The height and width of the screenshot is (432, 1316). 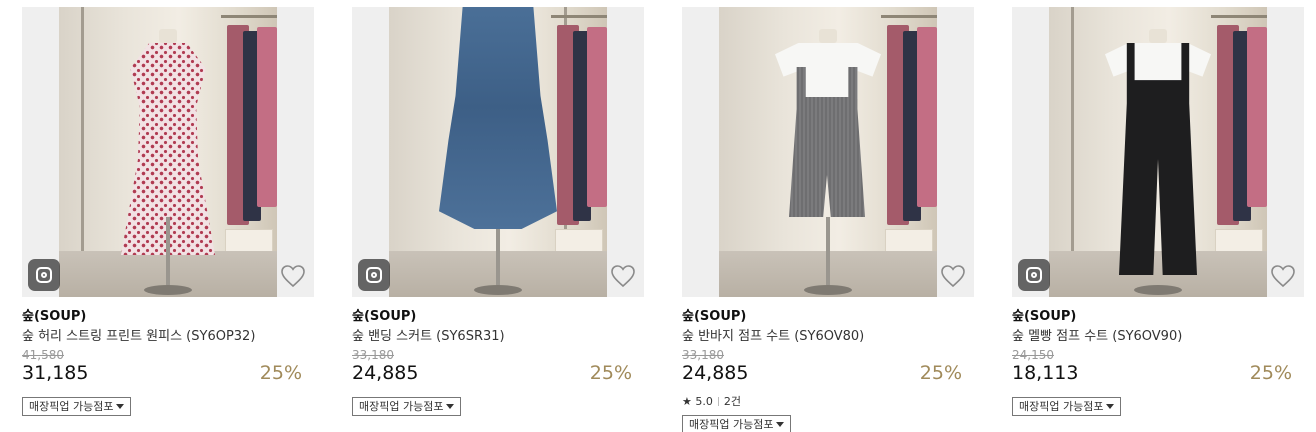 What do you see at coordinates (773, 334) in the screenshot?
I see `product-name: 숲 반바지 점프 수트 (SY6OV80)` at bounding box center [773, 334].